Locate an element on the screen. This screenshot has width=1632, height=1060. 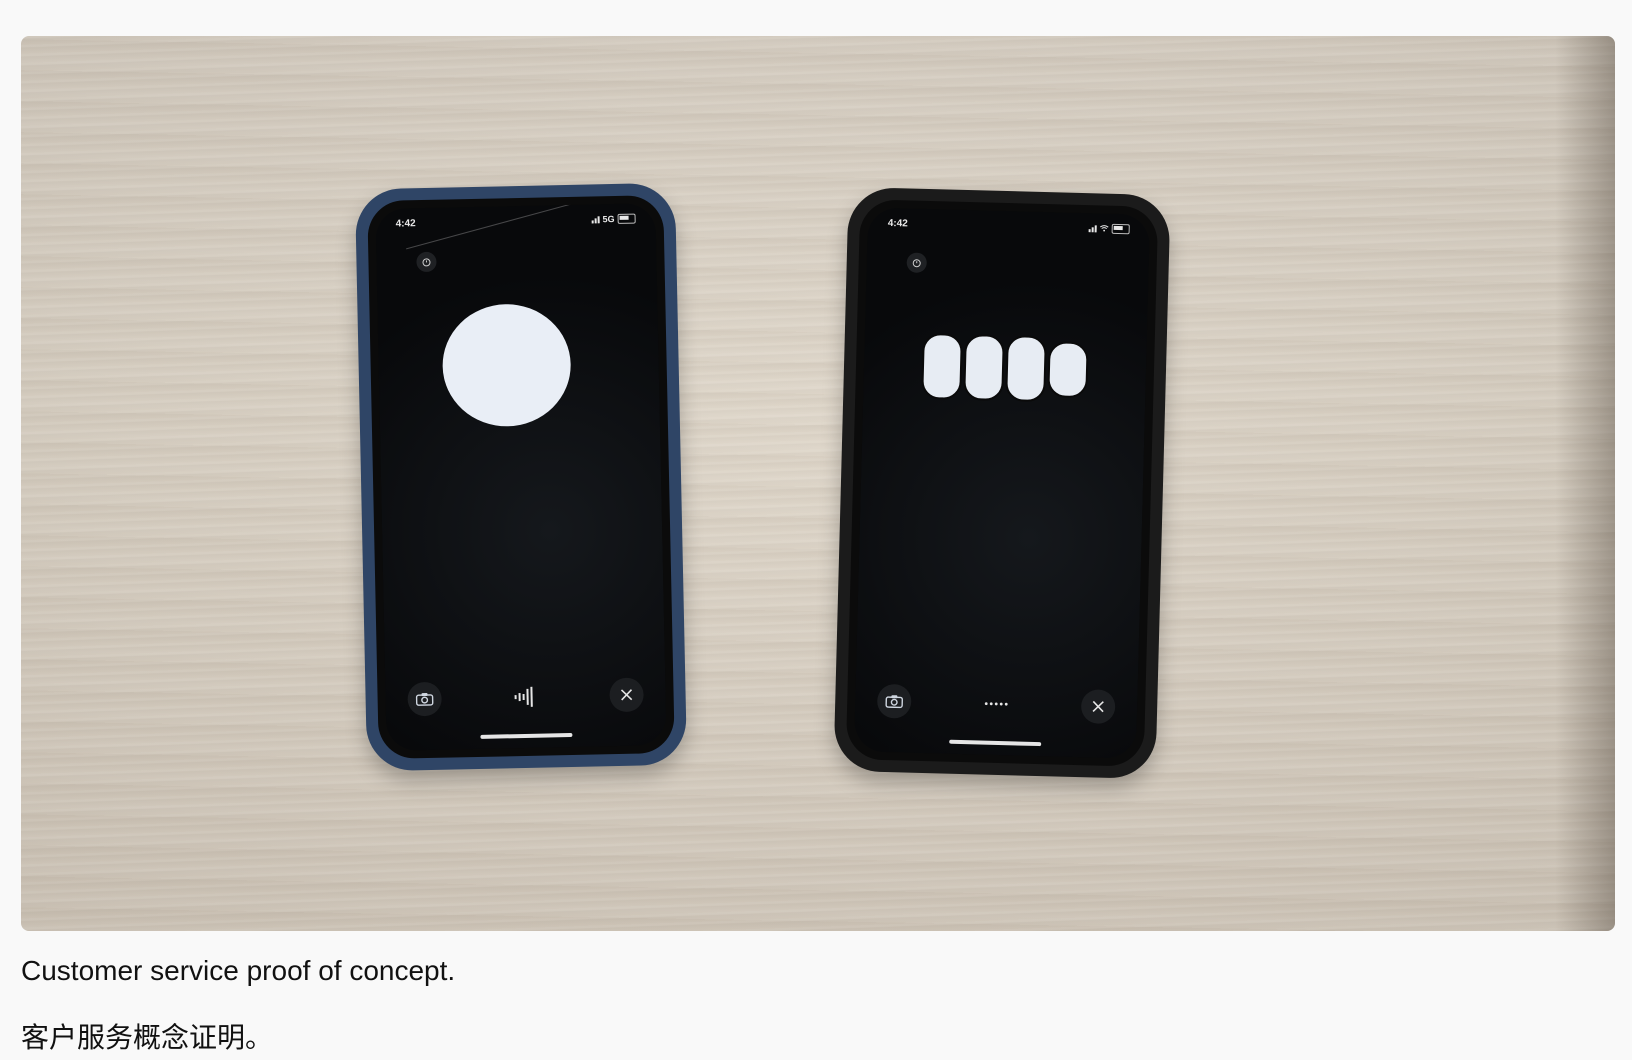
right-phone: 4:42 is located at coordinates (1002, 483).